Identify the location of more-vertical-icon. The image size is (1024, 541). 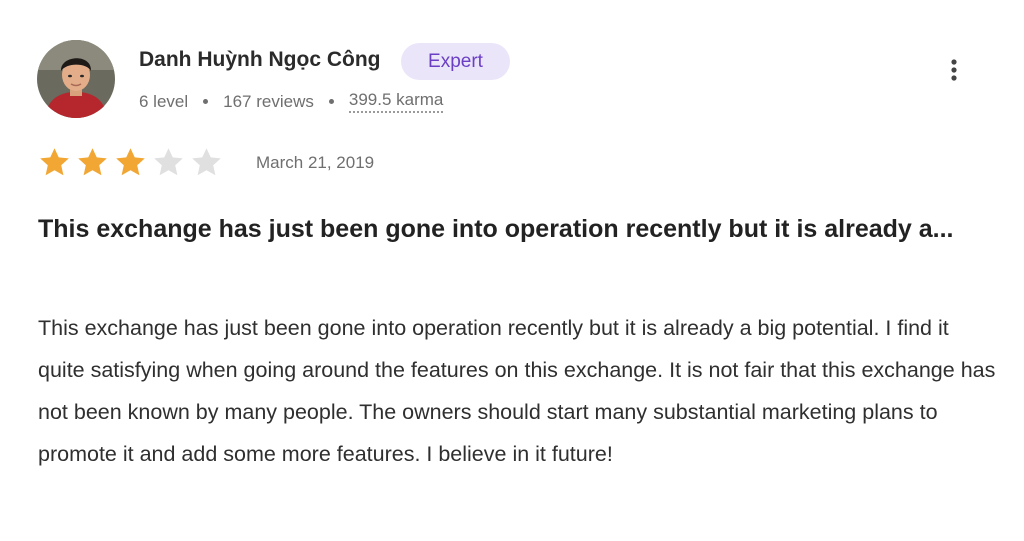
(954, 70).